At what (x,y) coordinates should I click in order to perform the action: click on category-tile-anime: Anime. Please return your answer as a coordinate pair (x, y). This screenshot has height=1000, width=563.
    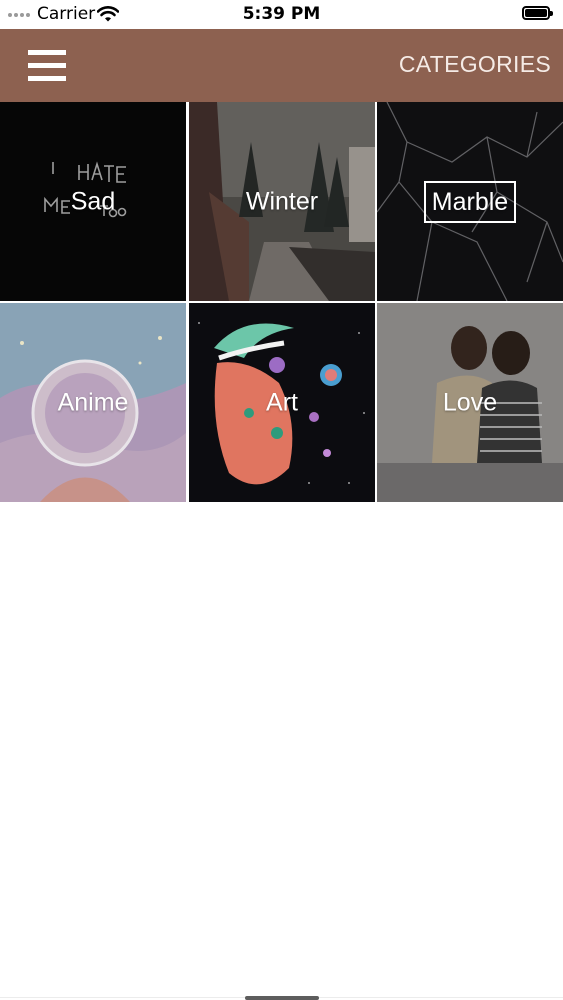
    Looking at the image, I should click on (93, 402).